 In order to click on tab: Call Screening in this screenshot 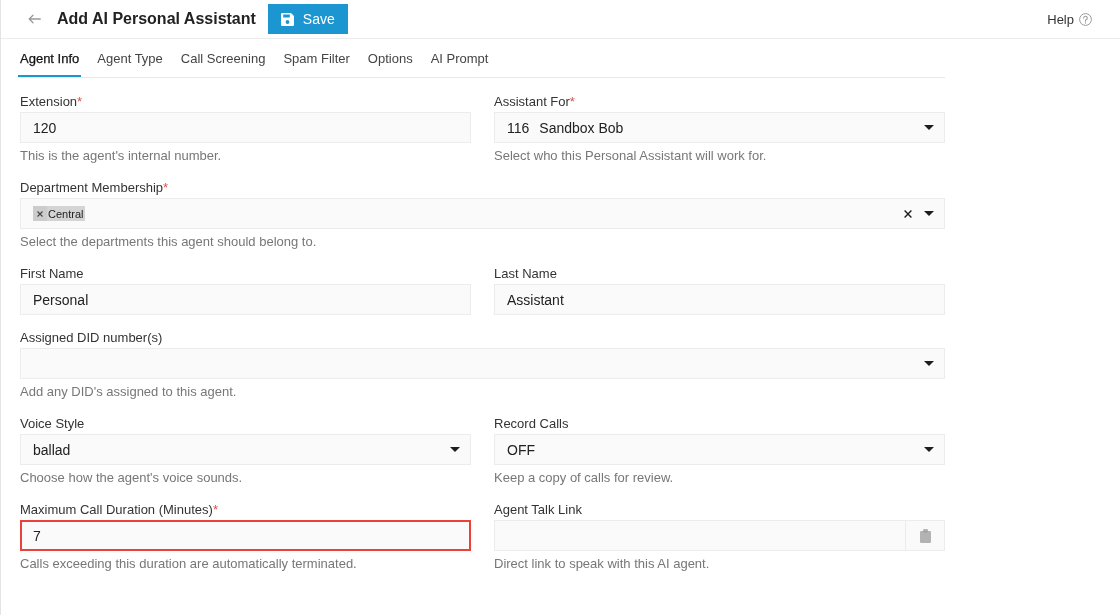, I will do `click(223, 58)`.